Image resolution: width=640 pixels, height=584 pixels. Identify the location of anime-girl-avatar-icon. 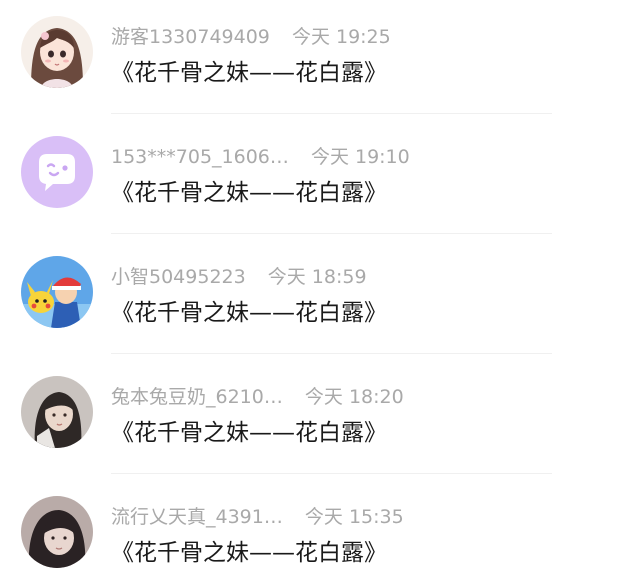
(57, 52).